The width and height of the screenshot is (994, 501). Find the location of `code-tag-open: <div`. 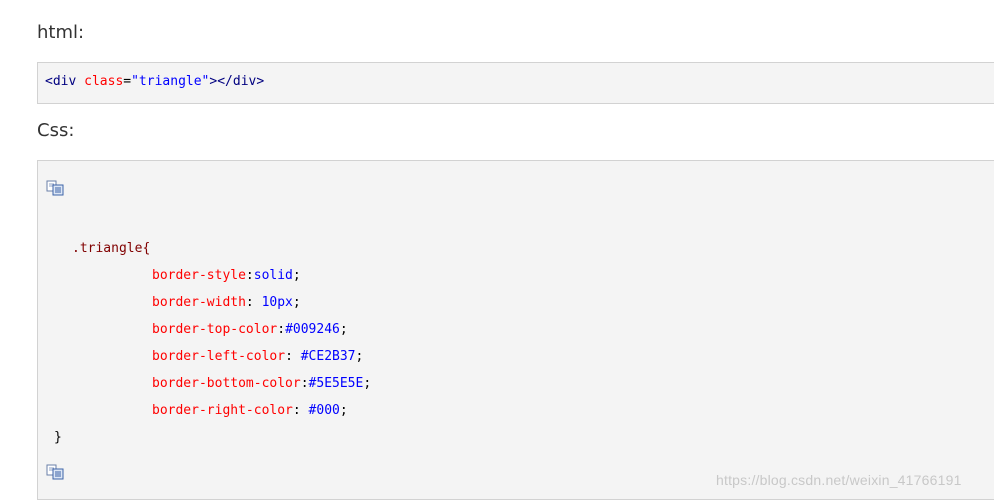

code-tag-open: <div is located at coordinates (61, 81).